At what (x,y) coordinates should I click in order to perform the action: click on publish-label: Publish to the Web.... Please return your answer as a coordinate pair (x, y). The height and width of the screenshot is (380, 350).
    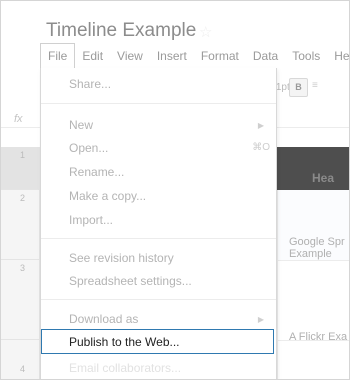
    Looking at the image, I should click on (124, 342).